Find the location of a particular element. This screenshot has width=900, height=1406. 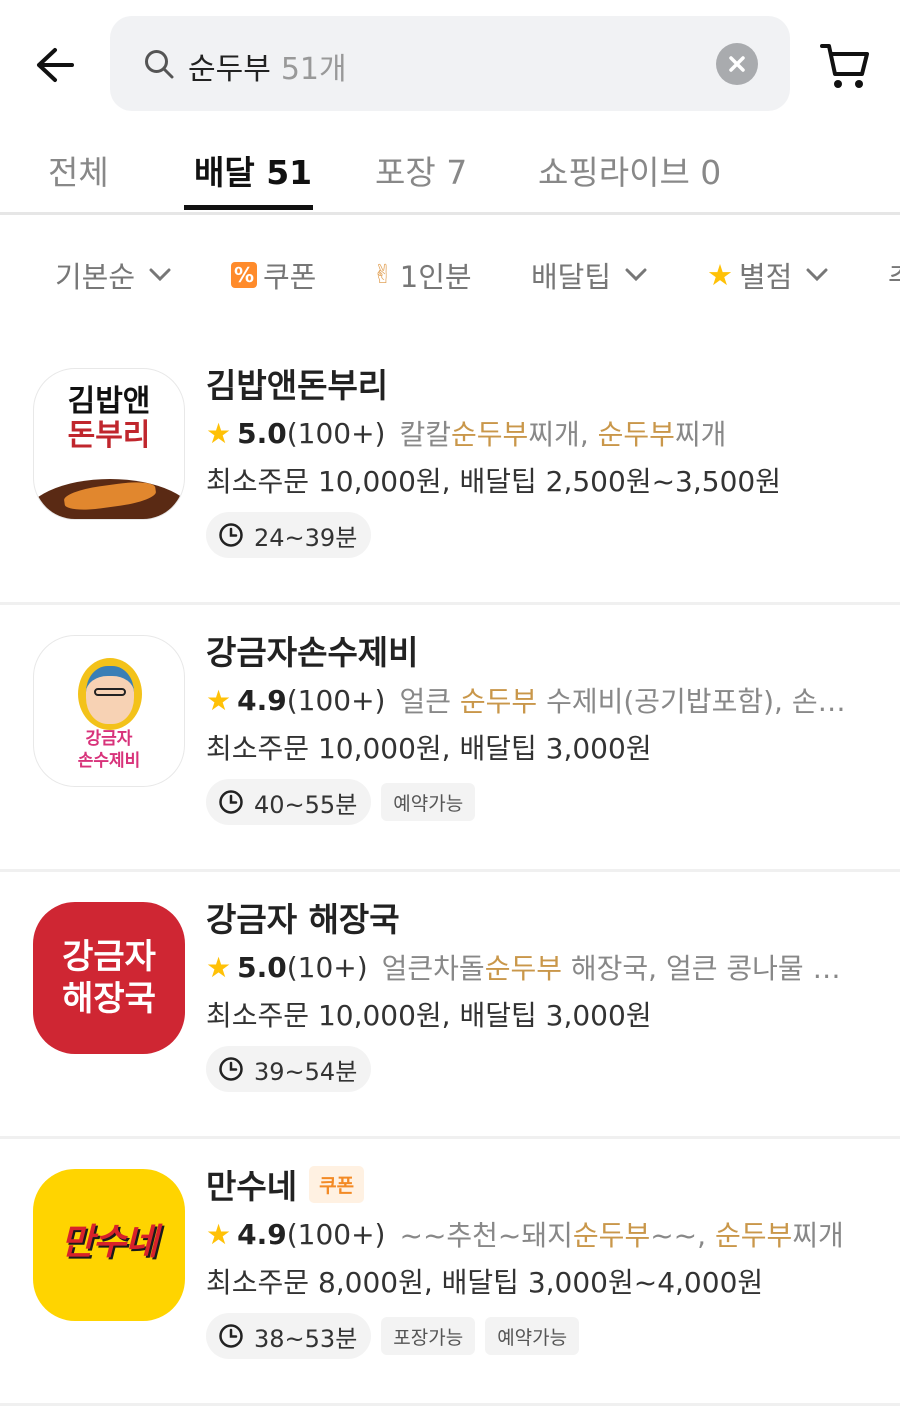

menu-preview: ~~추천~돼지순두부~~, 순두부찌개 is located at coordinates (621, 1234).